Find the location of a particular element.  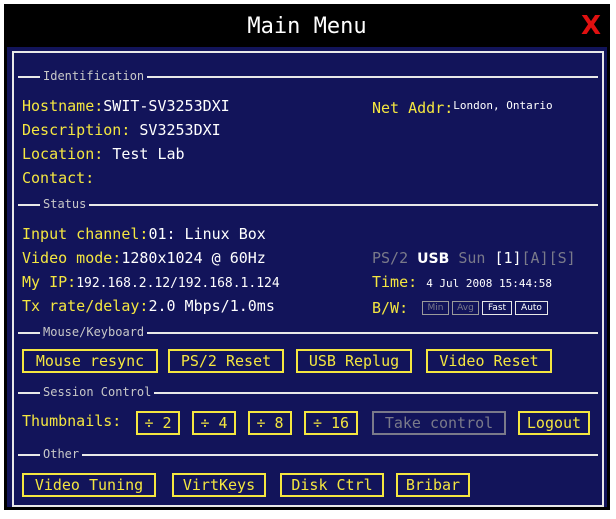

description-row: Description: SV3253DXI is located at coordinates (121, 130).